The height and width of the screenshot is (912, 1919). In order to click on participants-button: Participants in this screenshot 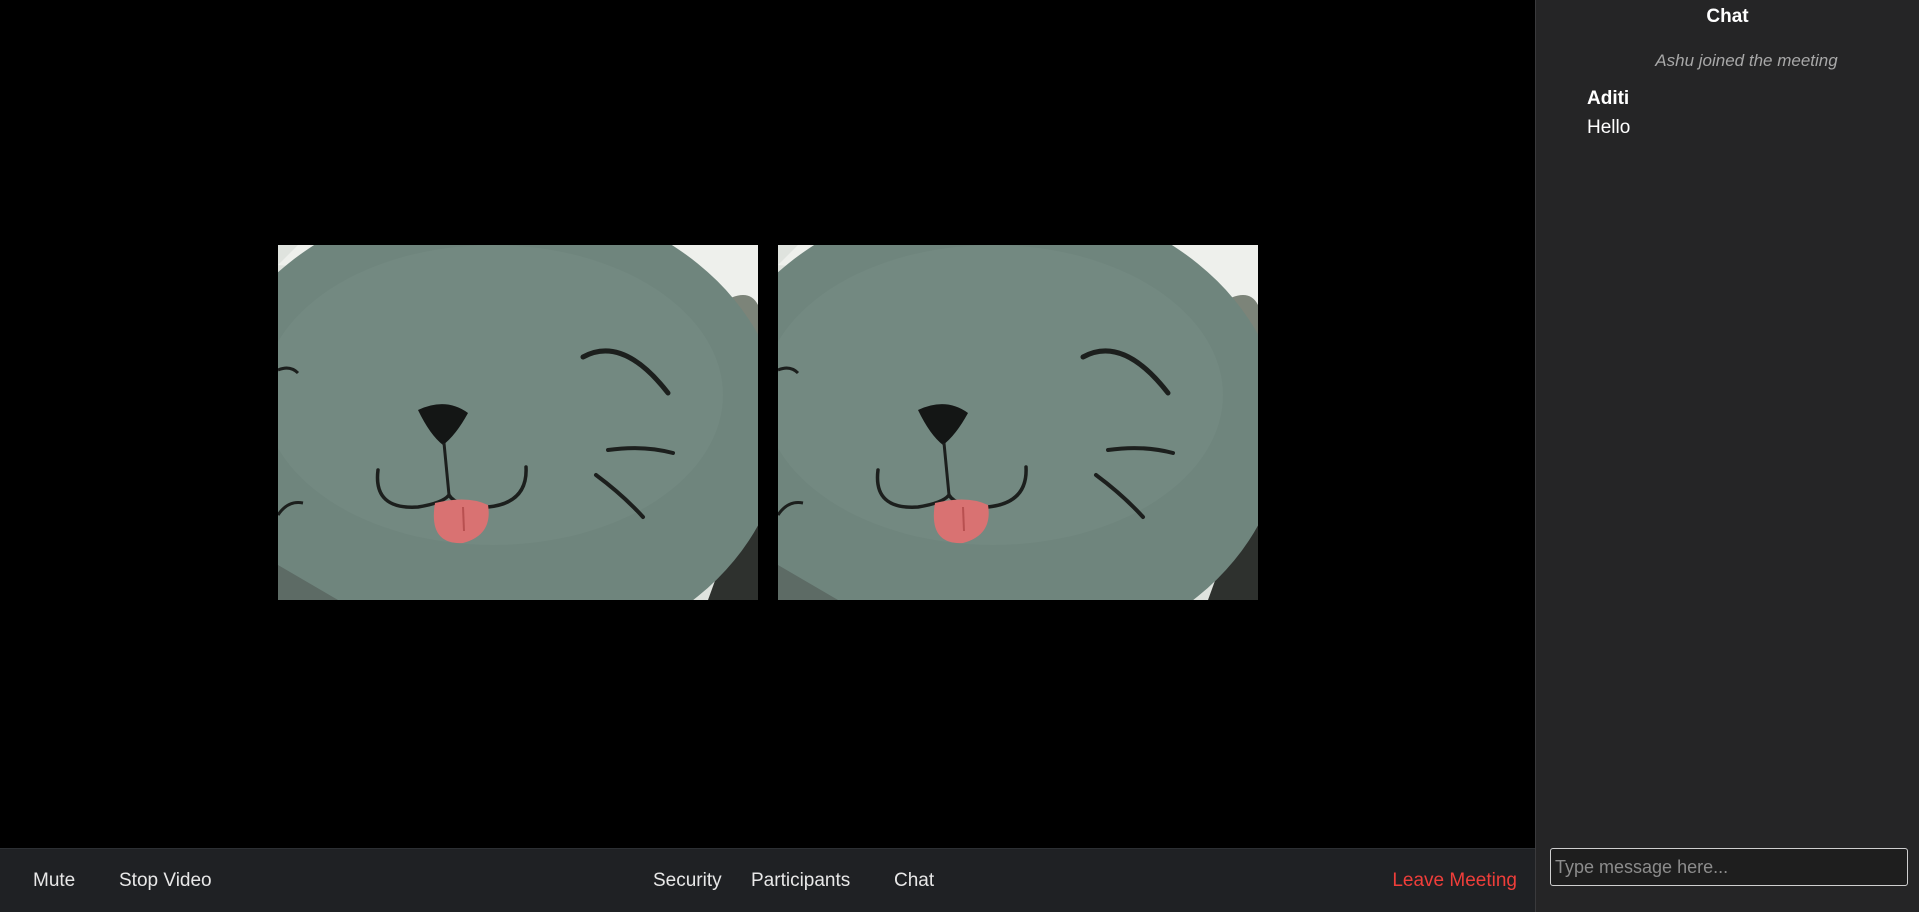, I will do `click(800, 880)`.